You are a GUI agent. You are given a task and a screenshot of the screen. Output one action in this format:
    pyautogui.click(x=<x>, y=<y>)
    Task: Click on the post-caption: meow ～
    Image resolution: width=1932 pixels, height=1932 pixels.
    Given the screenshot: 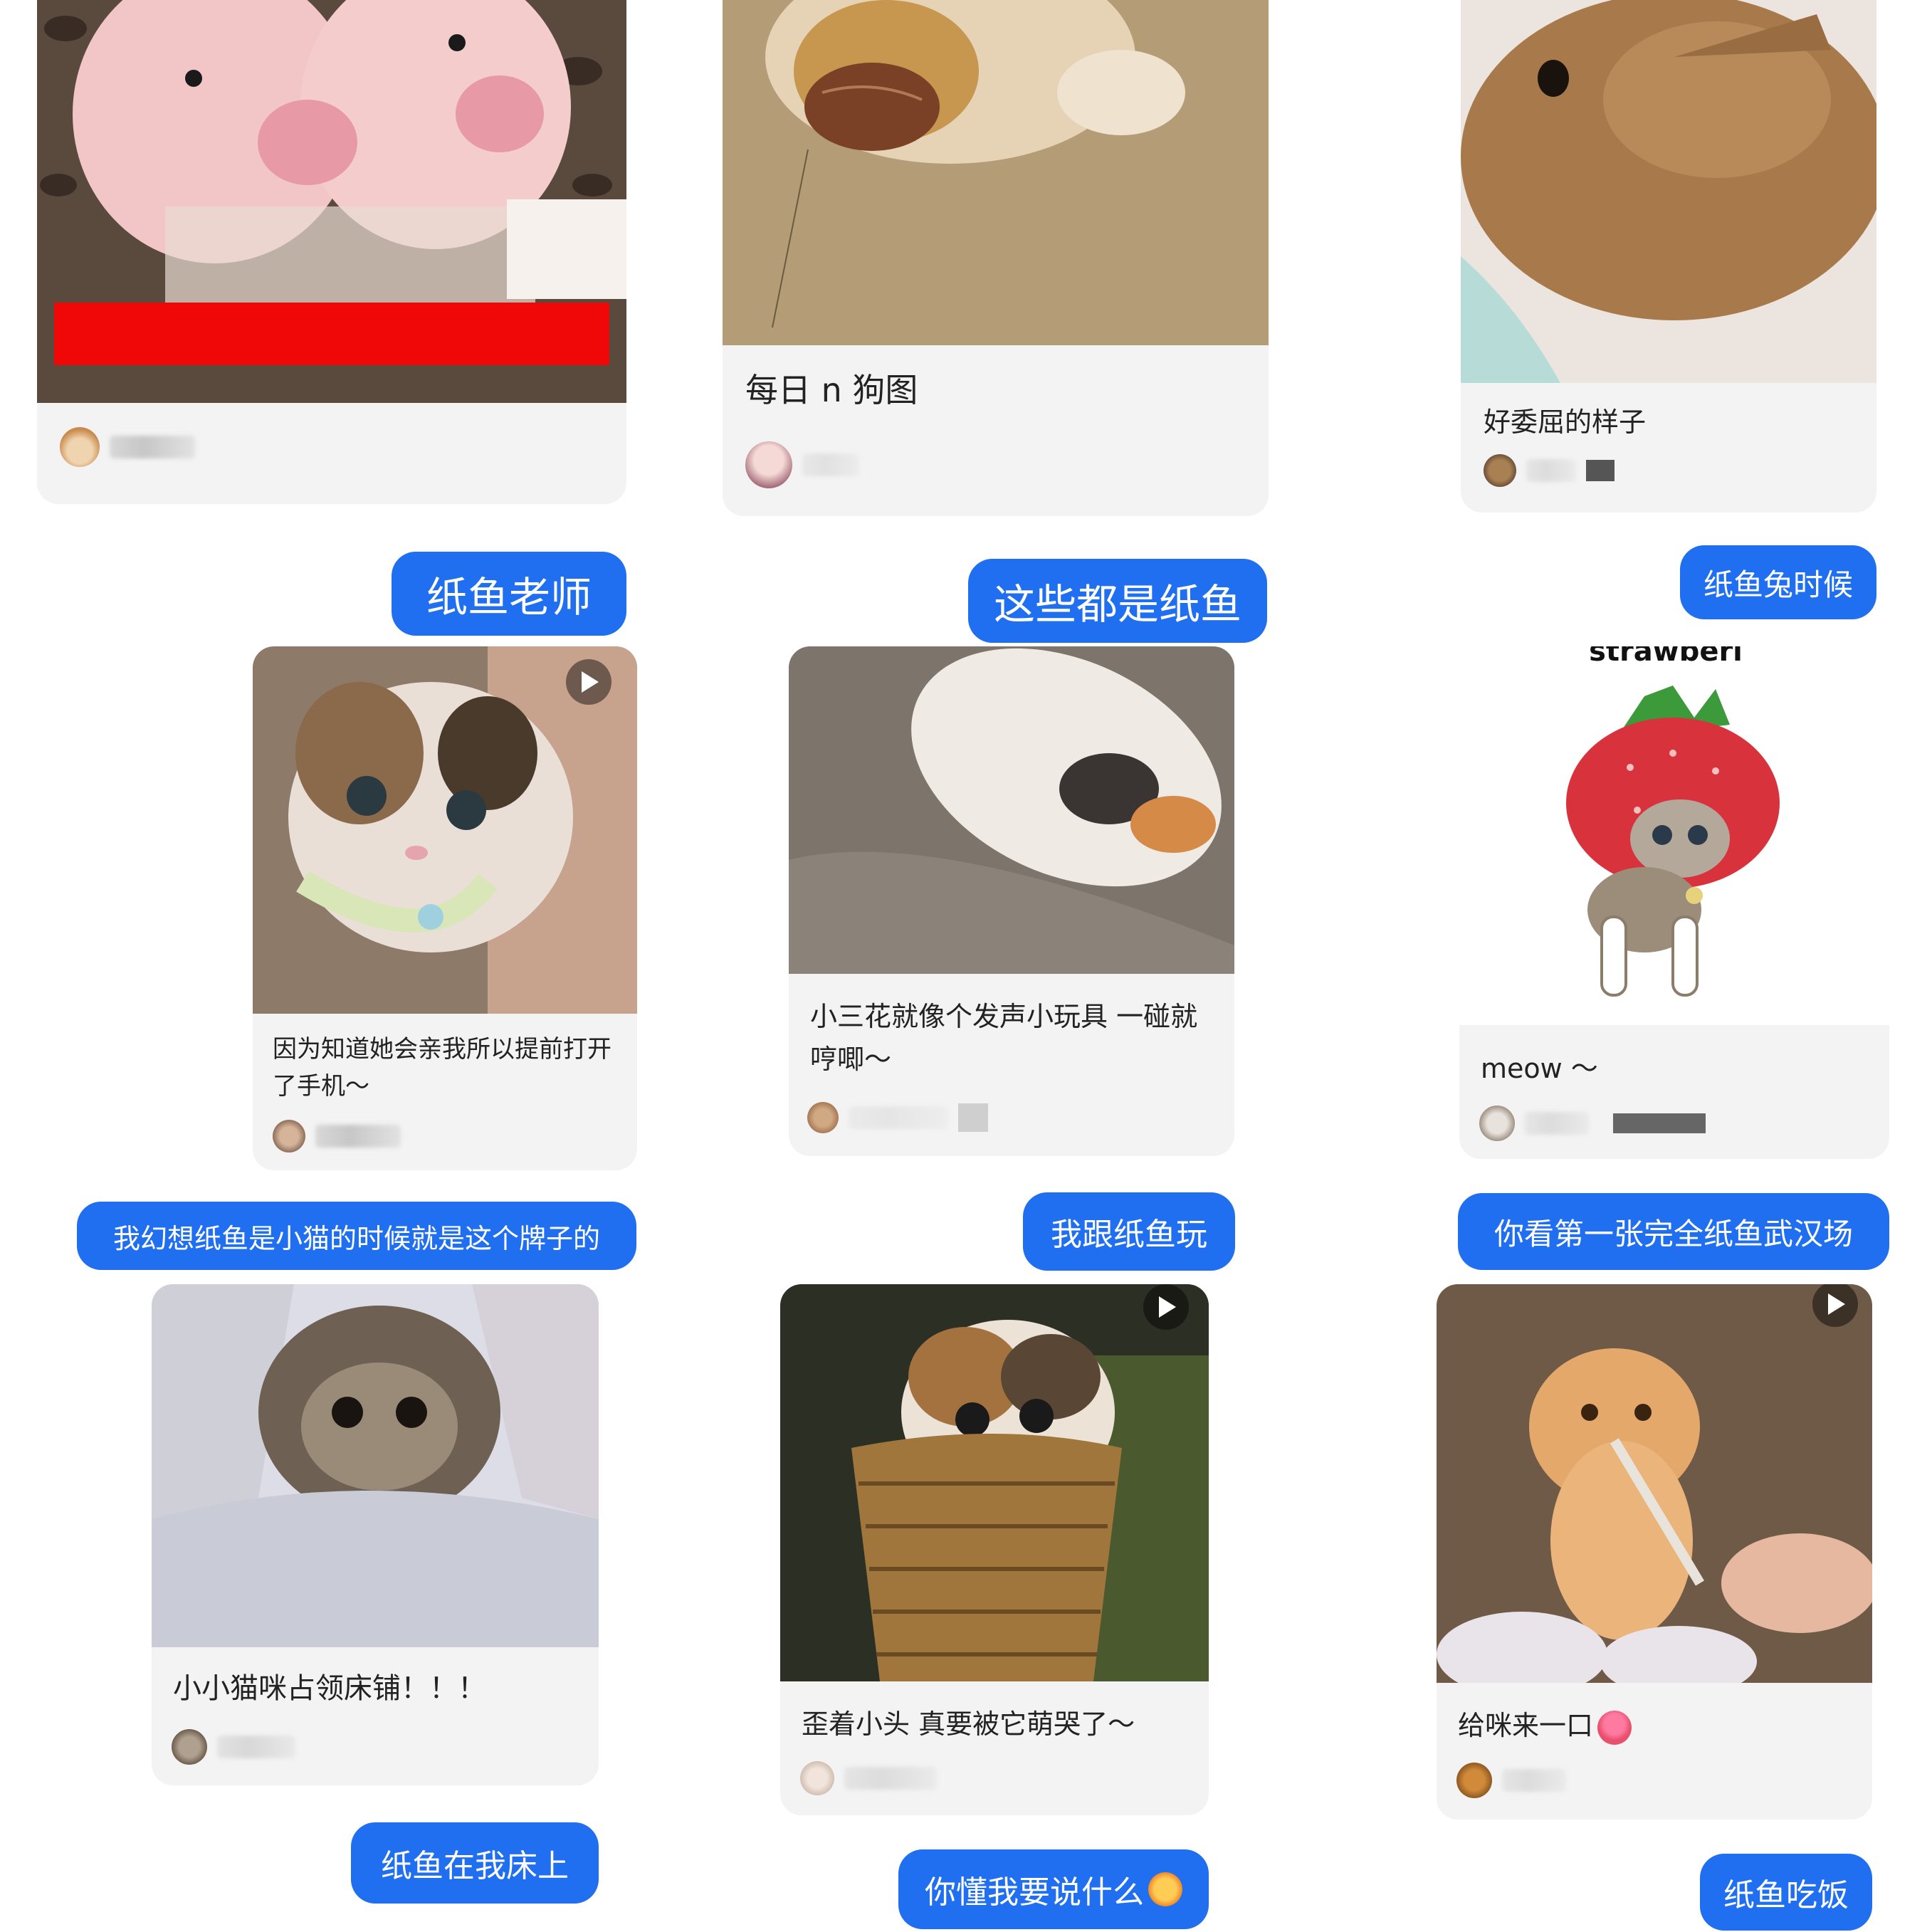 What is the action you would take?
    pyautogui.click(x=1539, y=1068)
    